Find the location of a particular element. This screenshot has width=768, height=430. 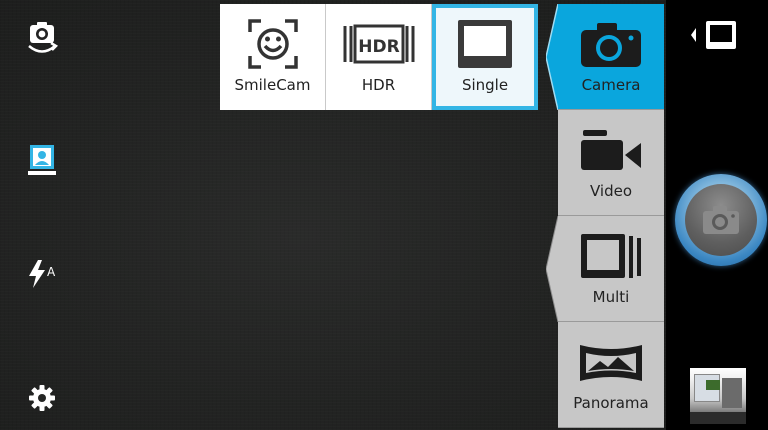

shutter-camera-icon is located at coordinates (721, 220).